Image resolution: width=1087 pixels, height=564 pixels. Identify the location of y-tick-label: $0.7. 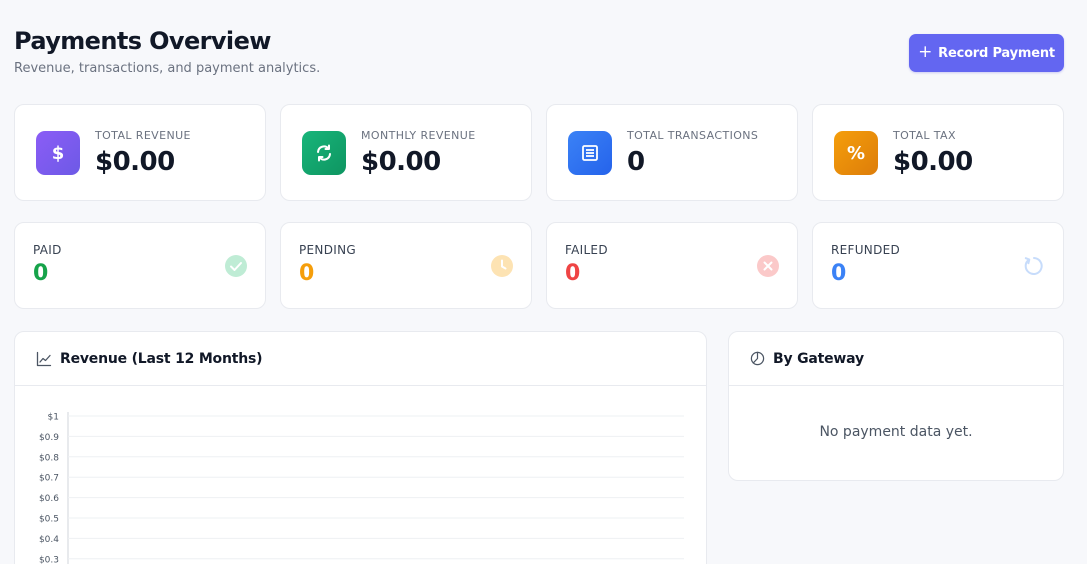
(49, 479).